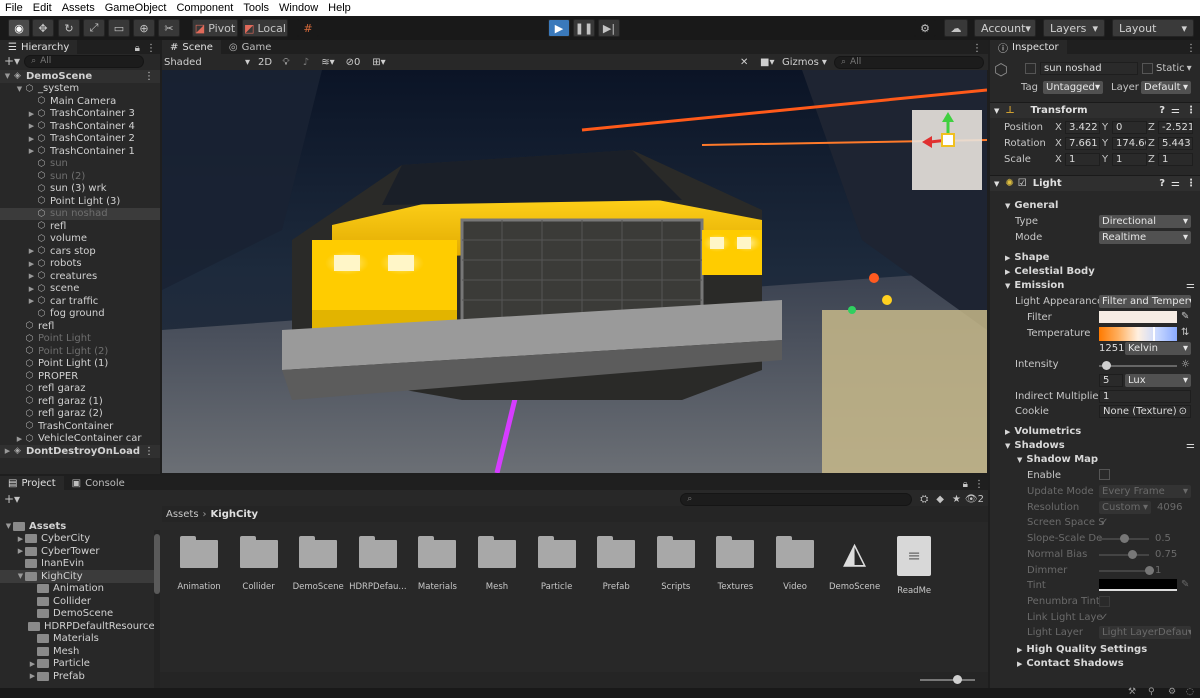 The image size is (1200, 698). Describe the element at coordinates (1089, 68) in the screenshot. I see `object-name-field: sun noshad` at that location.